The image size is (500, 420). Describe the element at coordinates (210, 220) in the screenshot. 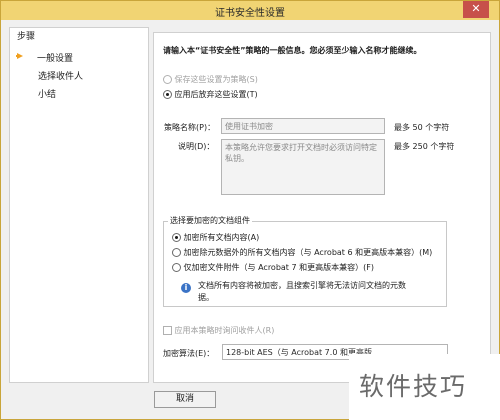

I see `encrypt-components-title: 选择要加密的文档组件` at that location.